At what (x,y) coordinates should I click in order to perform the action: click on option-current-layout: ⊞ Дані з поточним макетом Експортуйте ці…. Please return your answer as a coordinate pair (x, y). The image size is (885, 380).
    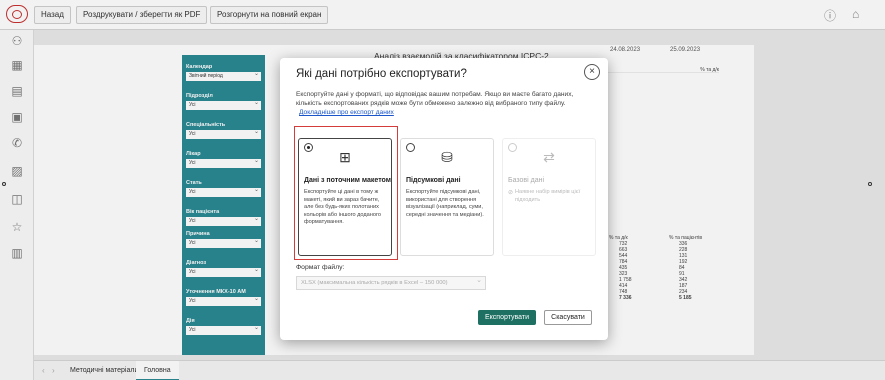
    Looking at the image, I should click on (345, 197).